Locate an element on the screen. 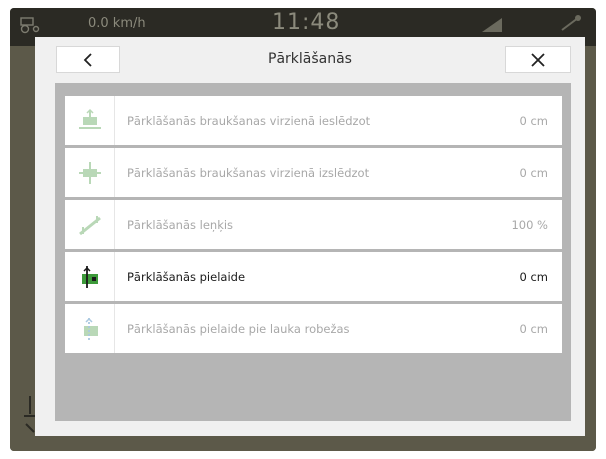 Image resolution: width=606 pixels, height=459 pixels. row-label: Pārklāšanās pielaide pie lauka robežas is located at coordinates (238, 328).